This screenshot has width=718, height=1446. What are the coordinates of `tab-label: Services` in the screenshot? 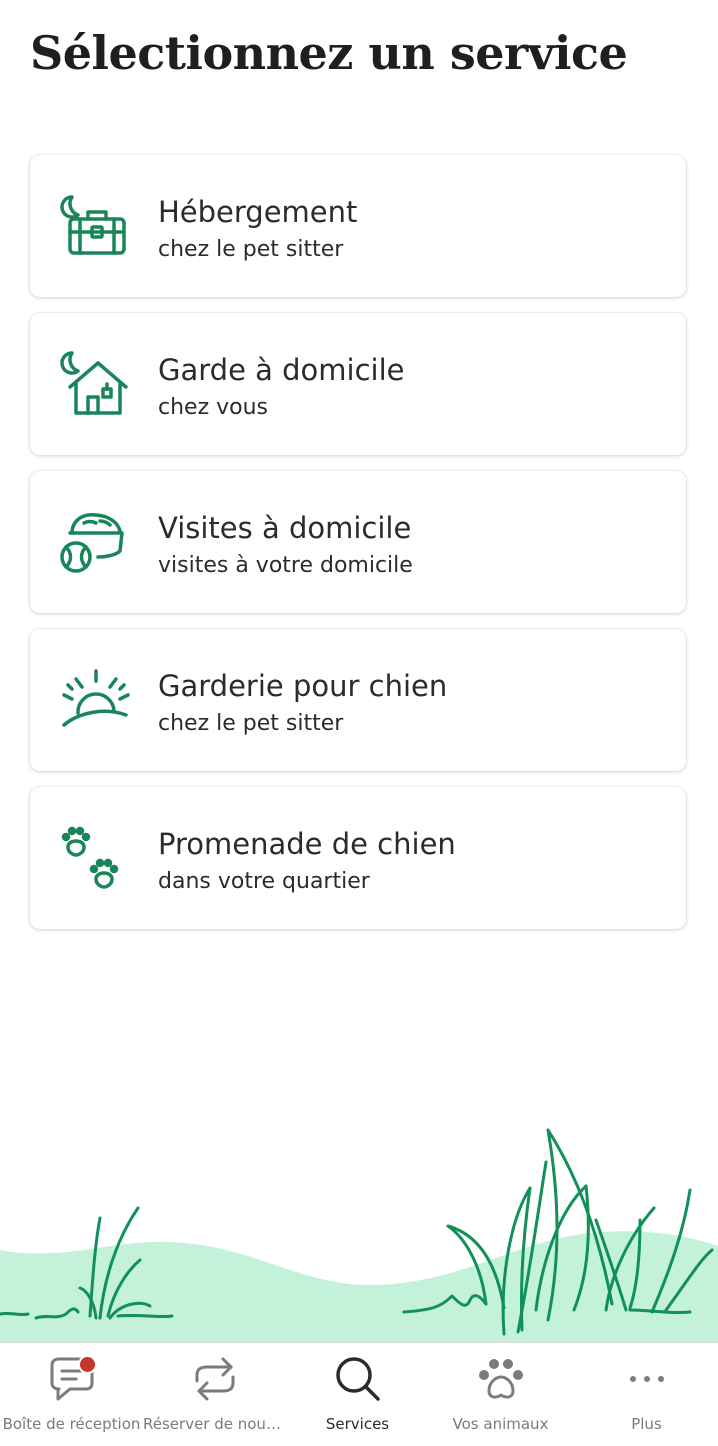 It's located at (357, 1424).